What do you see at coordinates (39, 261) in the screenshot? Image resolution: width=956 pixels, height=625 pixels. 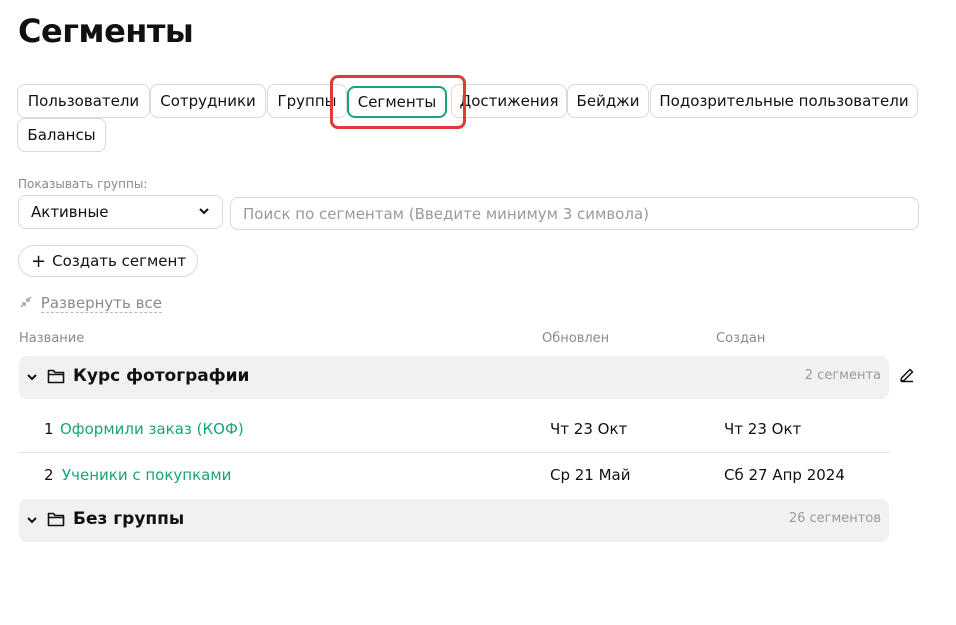 I see `plus-icon: +` at bounding box center [39, 261].